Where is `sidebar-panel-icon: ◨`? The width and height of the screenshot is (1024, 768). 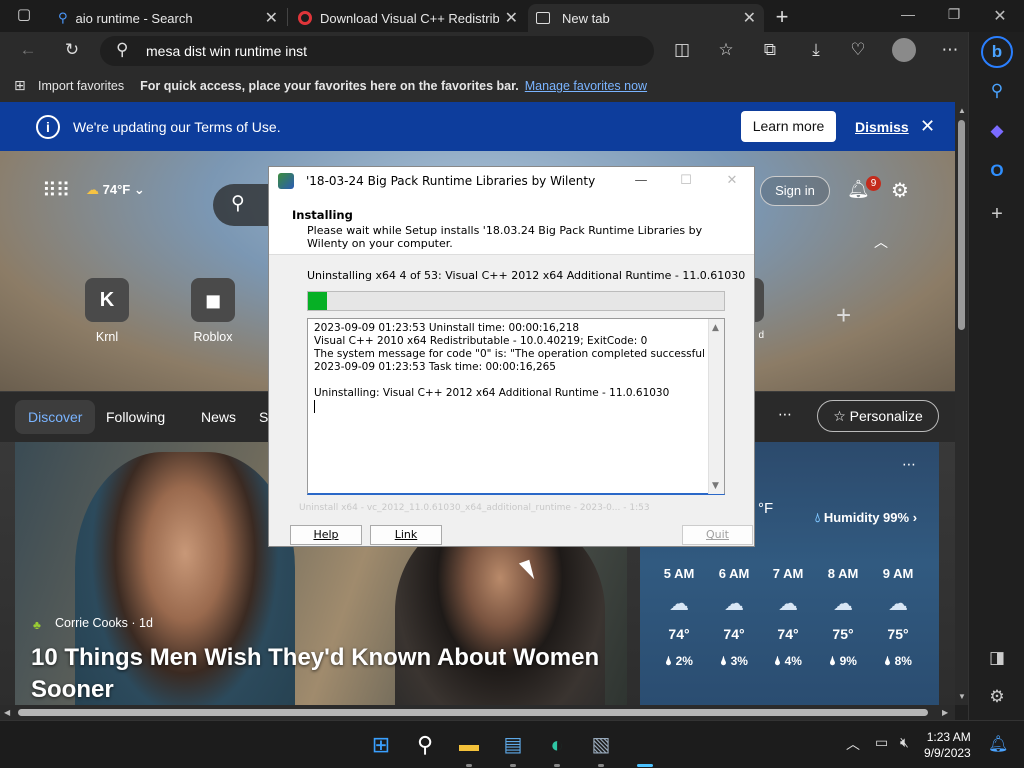 sidebar-panel-icon: ◨ is located at coordinates (997, 658).